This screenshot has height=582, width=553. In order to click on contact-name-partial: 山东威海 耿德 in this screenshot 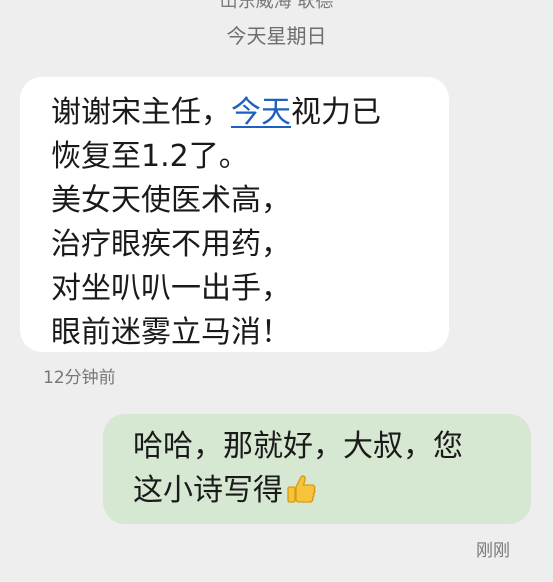, I will do `click(276, 6)`.